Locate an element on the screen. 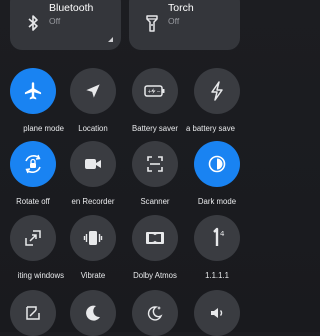 The width and height of the screenshot is (320, 336). airplane-button is located at coordinates (33, 91).